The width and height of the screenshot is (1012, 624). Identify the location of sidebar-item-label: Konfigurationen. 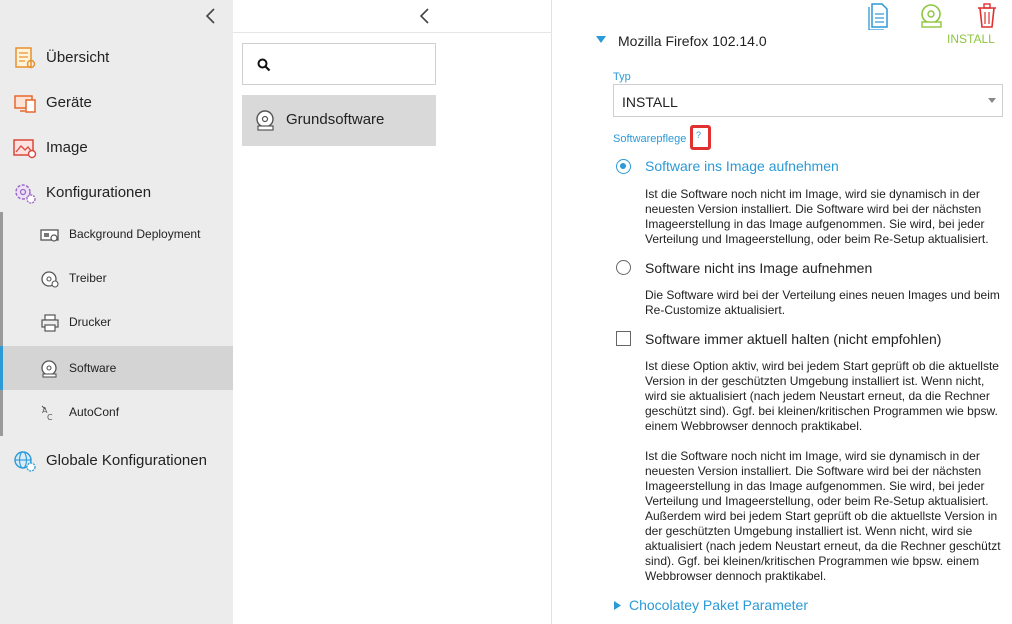
(99, 192).